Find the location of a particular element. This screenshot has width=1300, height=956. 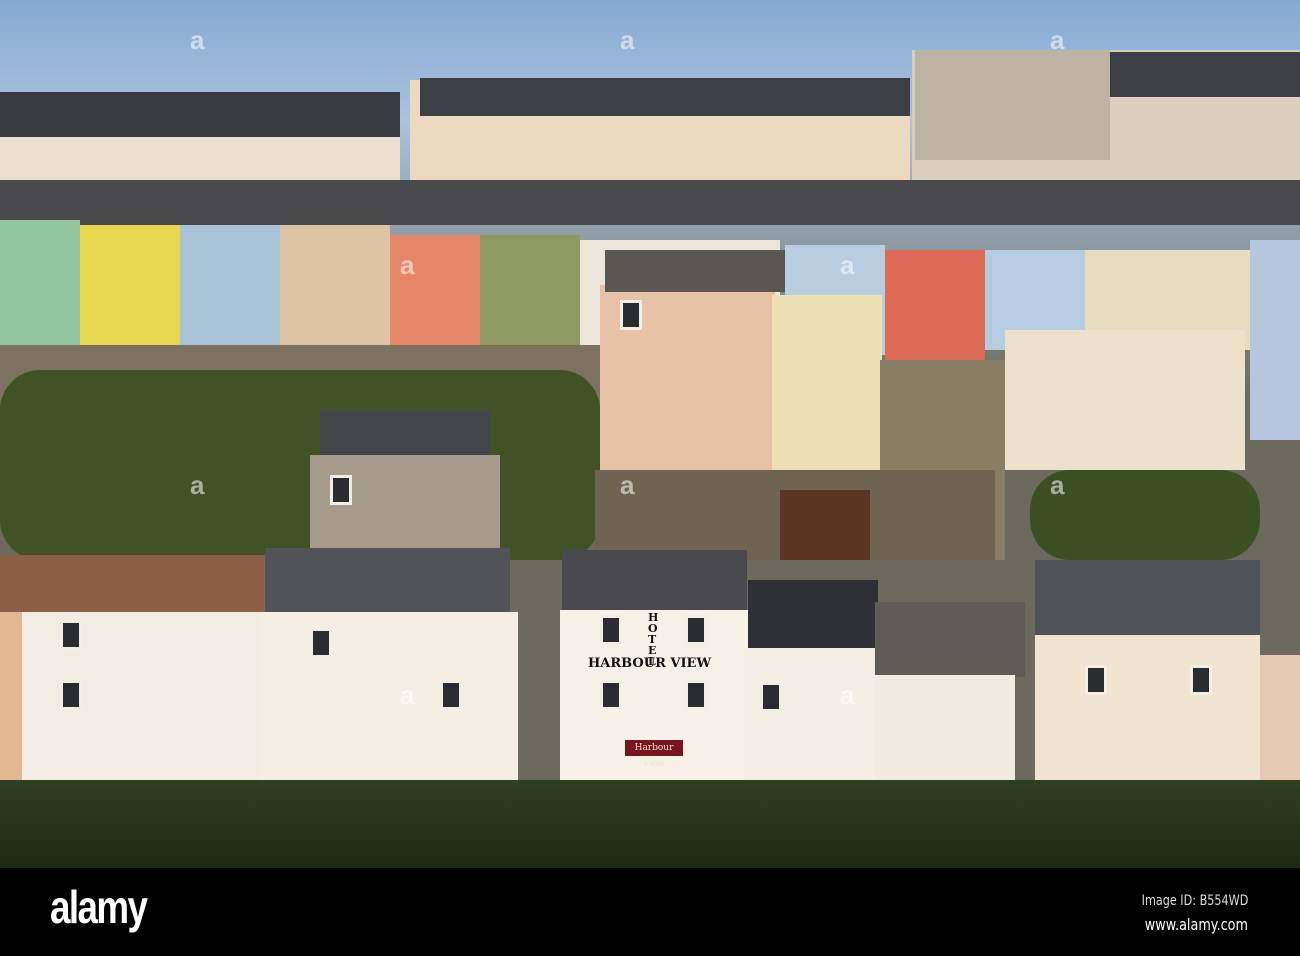

image-id: Image ID: B554WD is located at coordinates (1194, 901).